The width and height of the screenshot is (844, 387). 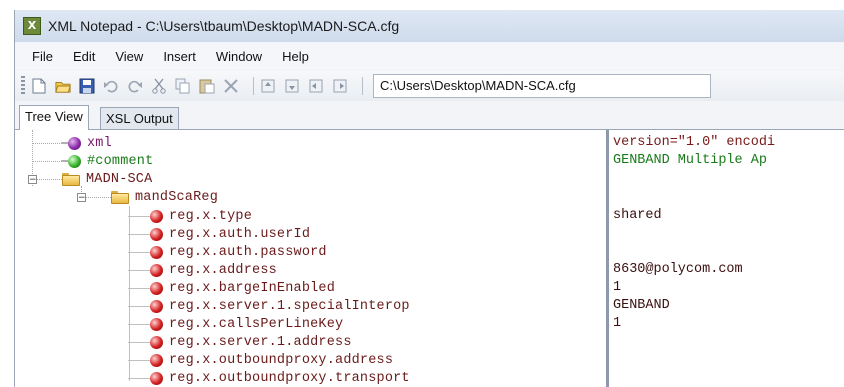 I want to click on processing-instruction-icon, so click(x=74, y=143).